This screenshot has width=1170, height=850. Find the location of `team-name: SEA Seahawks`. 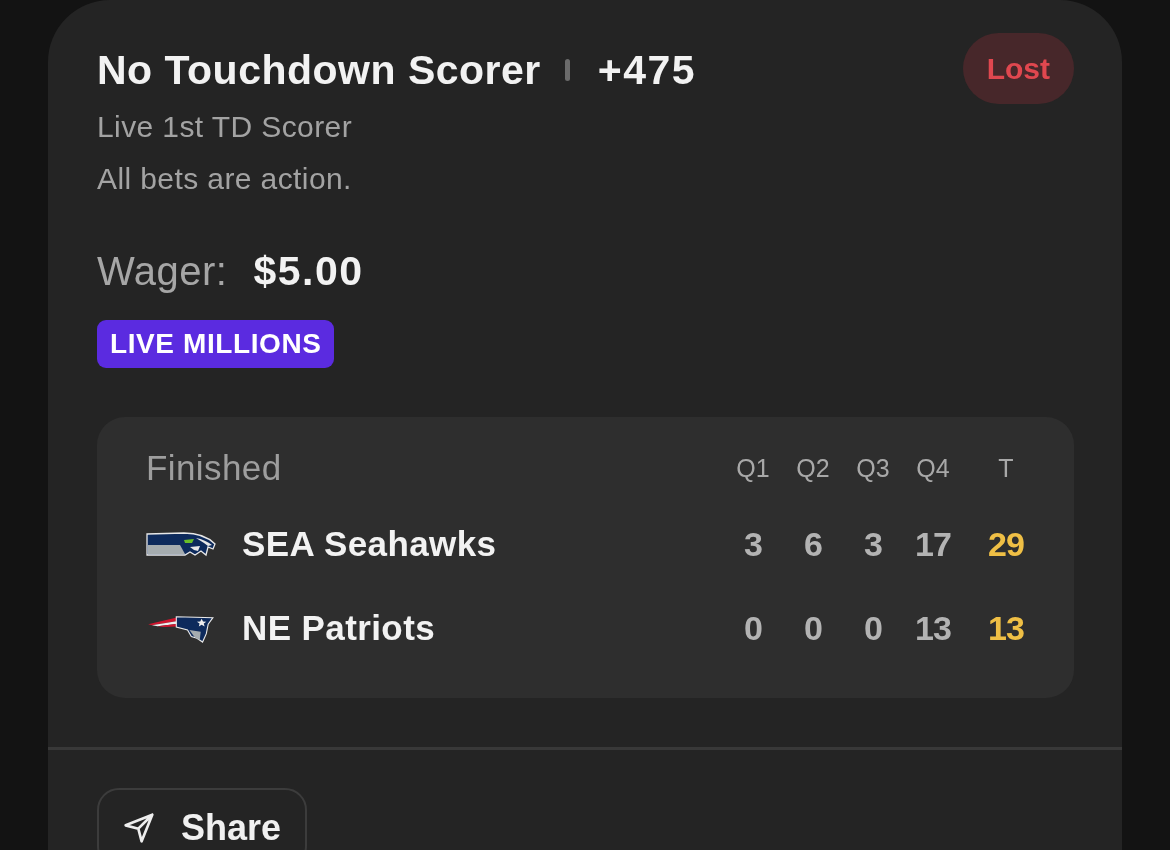

team-name: SEA Seahawks is located at coordinates (369, 544).